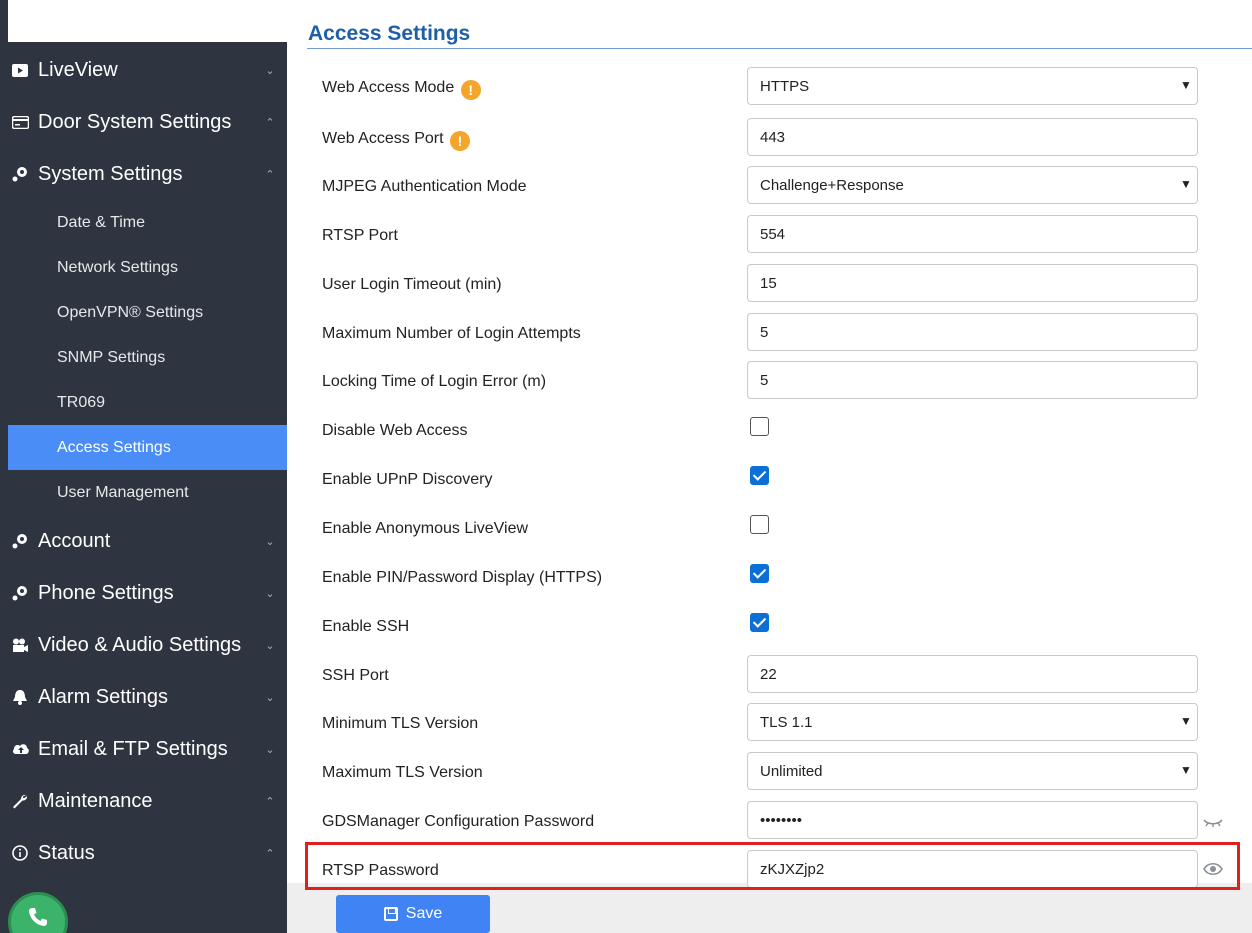 This screenshot has width=1252, height=933. I want to click on row-enable-pin-display: Enable PIN/Password Display (HTTPS), so click(769, 579).